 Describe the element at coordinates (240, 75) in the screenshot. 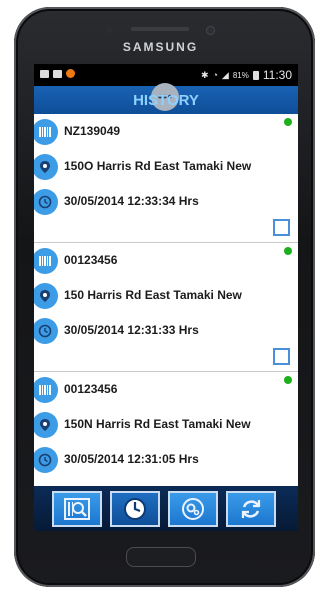

I see `battery-percent: 81%` at that location.